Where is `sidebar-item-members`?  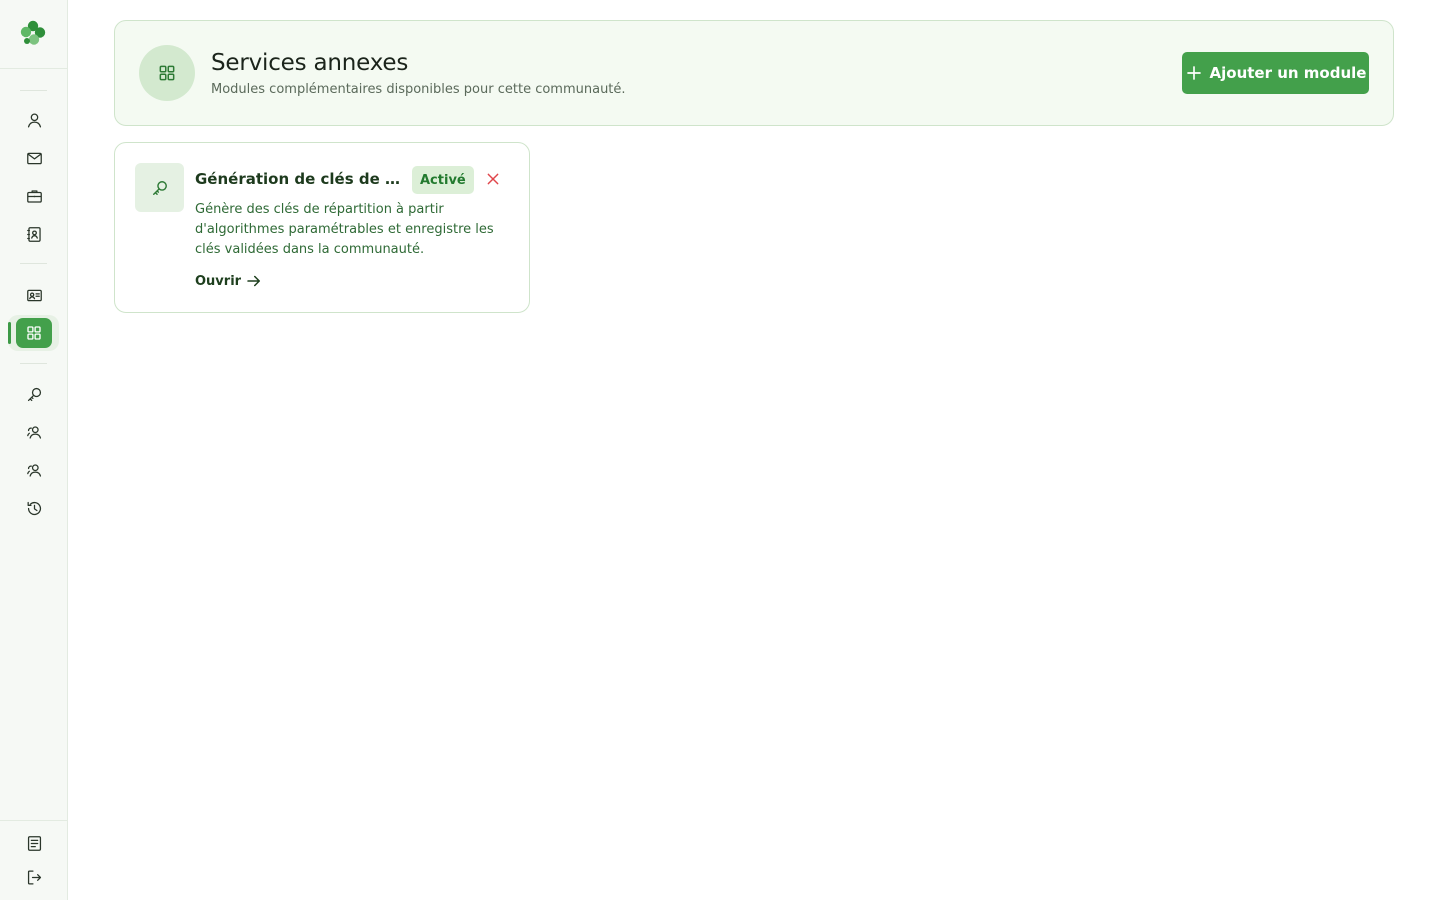 sidebar-item-members is located at coordinates (34, 432).